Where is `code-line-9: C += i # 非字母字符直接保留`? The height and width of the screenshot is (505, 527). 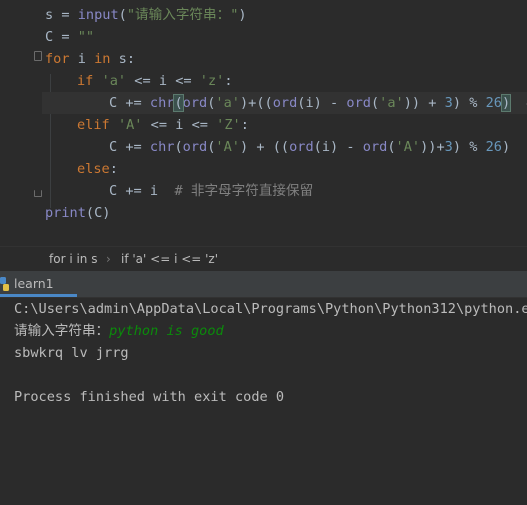
code-line-9: C += i # 非字母字符直接保留 is located at coordinates (211, 191).